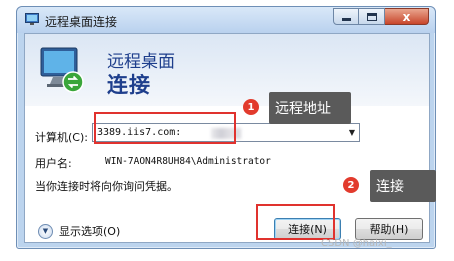  I want to click on minimize-icon, so click(346, 19).